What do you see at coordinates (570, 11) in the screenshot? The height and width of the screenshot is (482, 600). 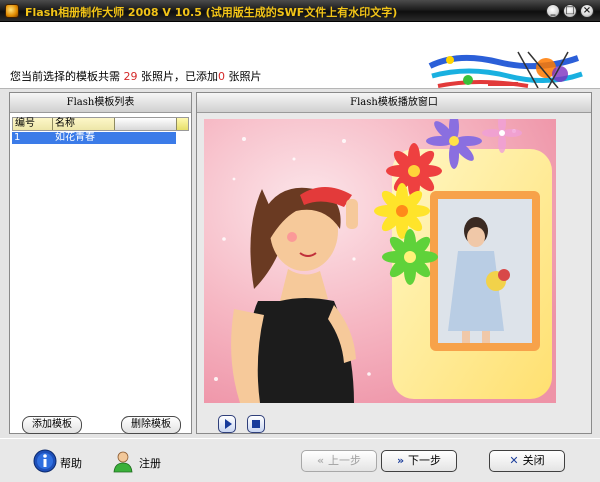 I see `maximize-button: □` at bounding box center [570, 11].